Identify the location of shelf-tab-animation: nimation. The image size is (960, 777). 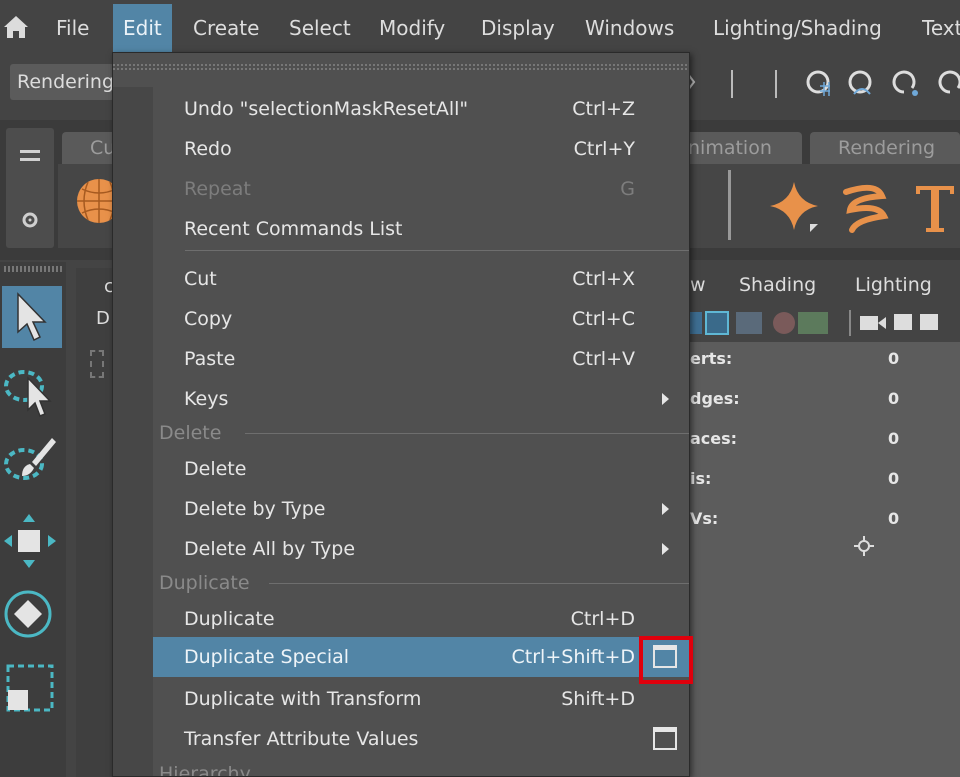
(743, 148).